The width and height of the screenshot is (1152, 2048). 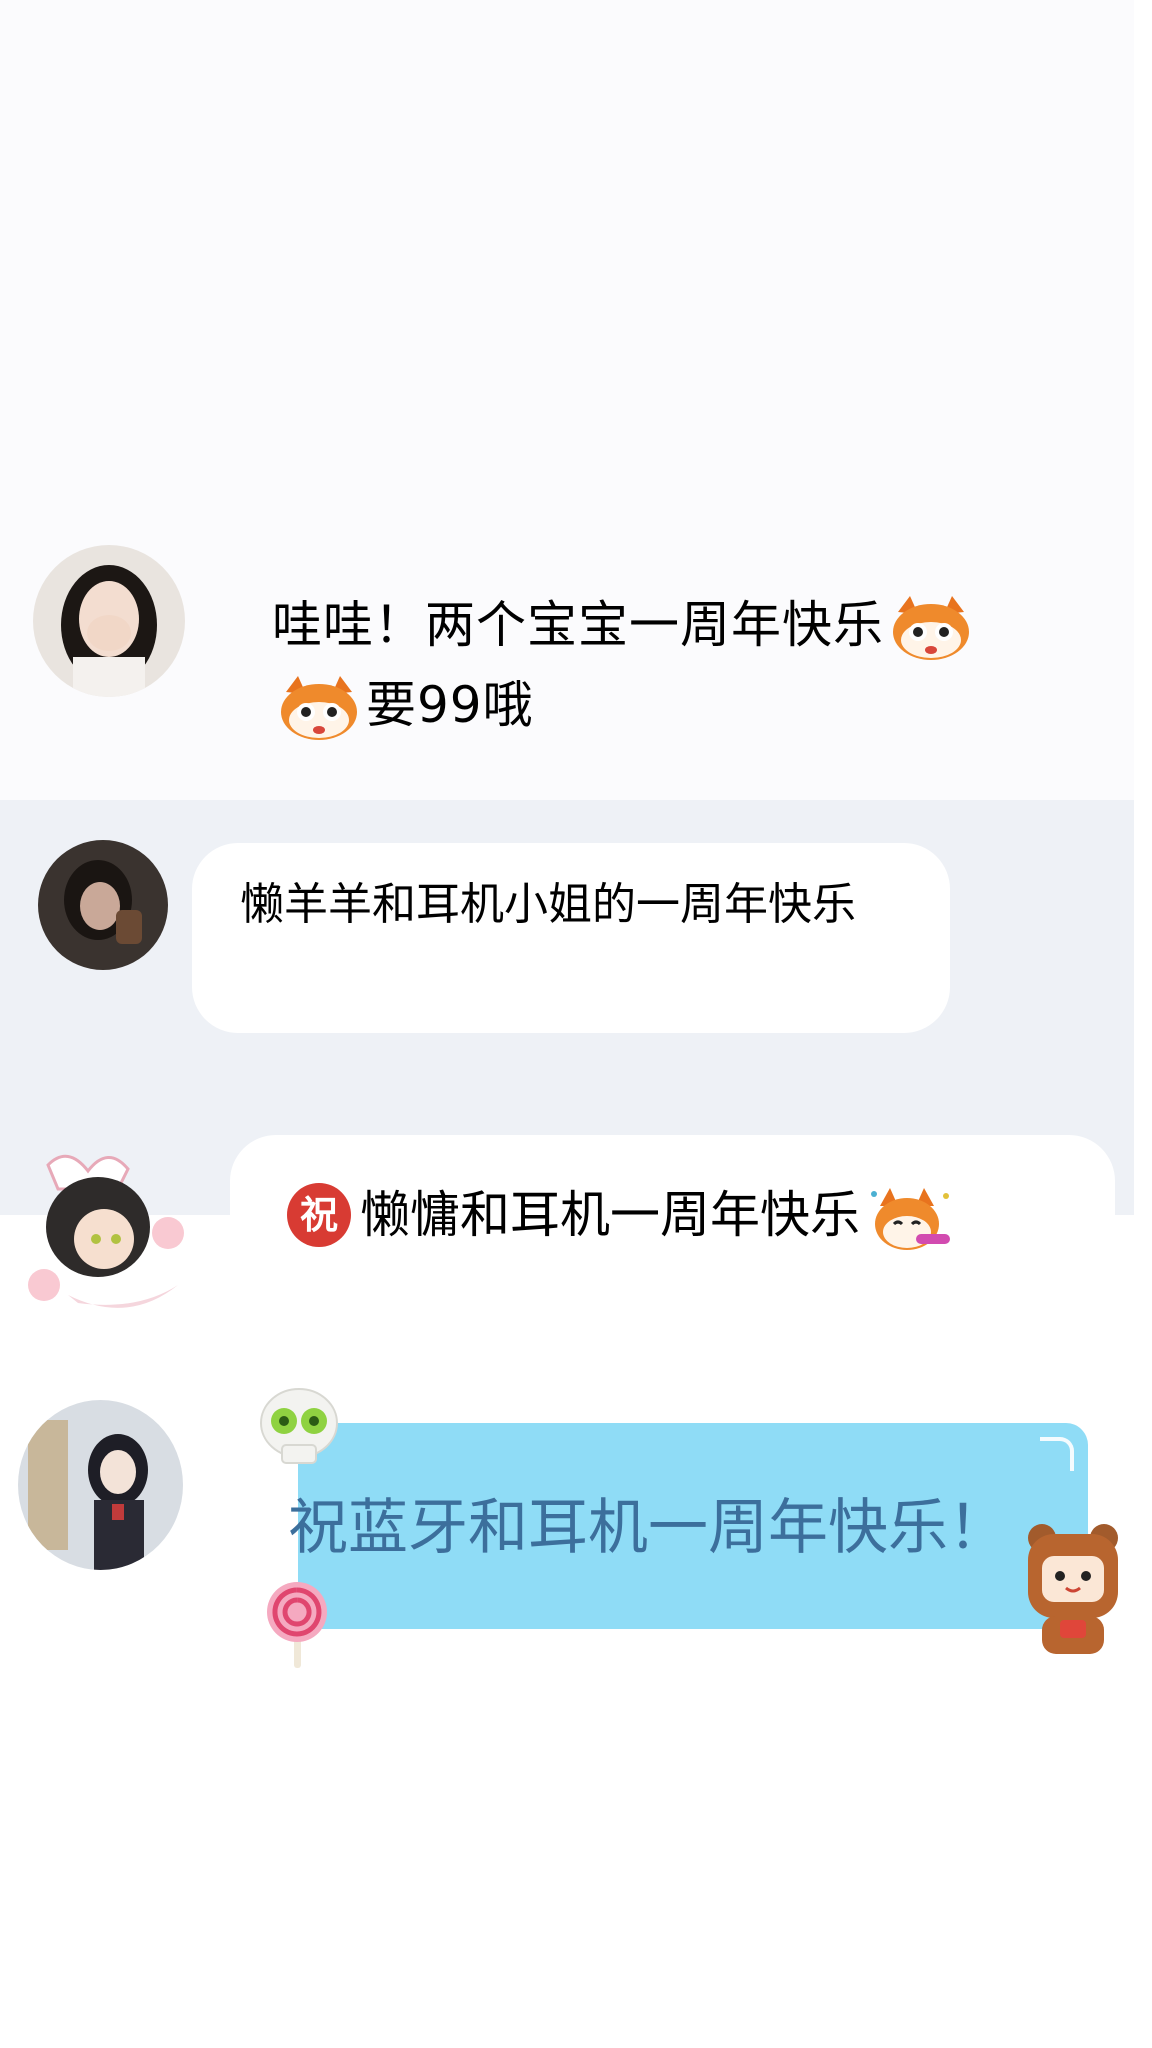 I want to click on message-text: 哇哇！两个宝宝一周年快乐 要99哦, so click(x=682, y=665).